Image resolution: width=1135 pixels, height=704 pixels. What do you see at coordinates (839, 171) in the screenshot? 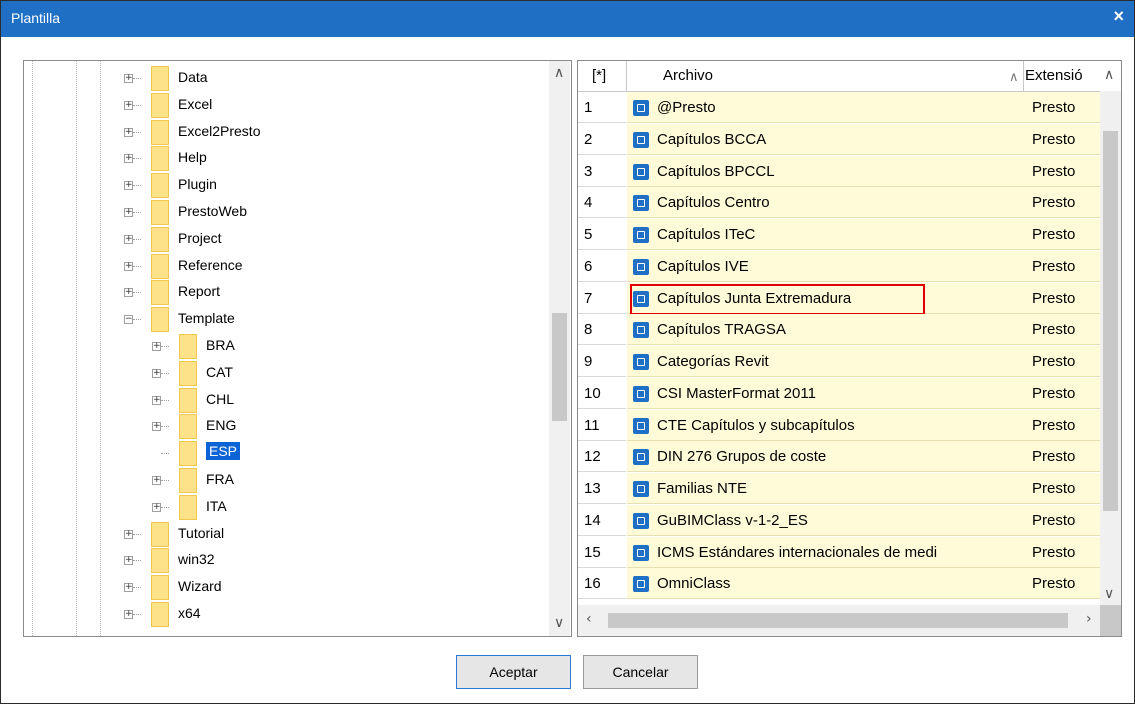
I see `table-row: 3 Capítulos BPCCL Presto` at bounding box center [839, 171].